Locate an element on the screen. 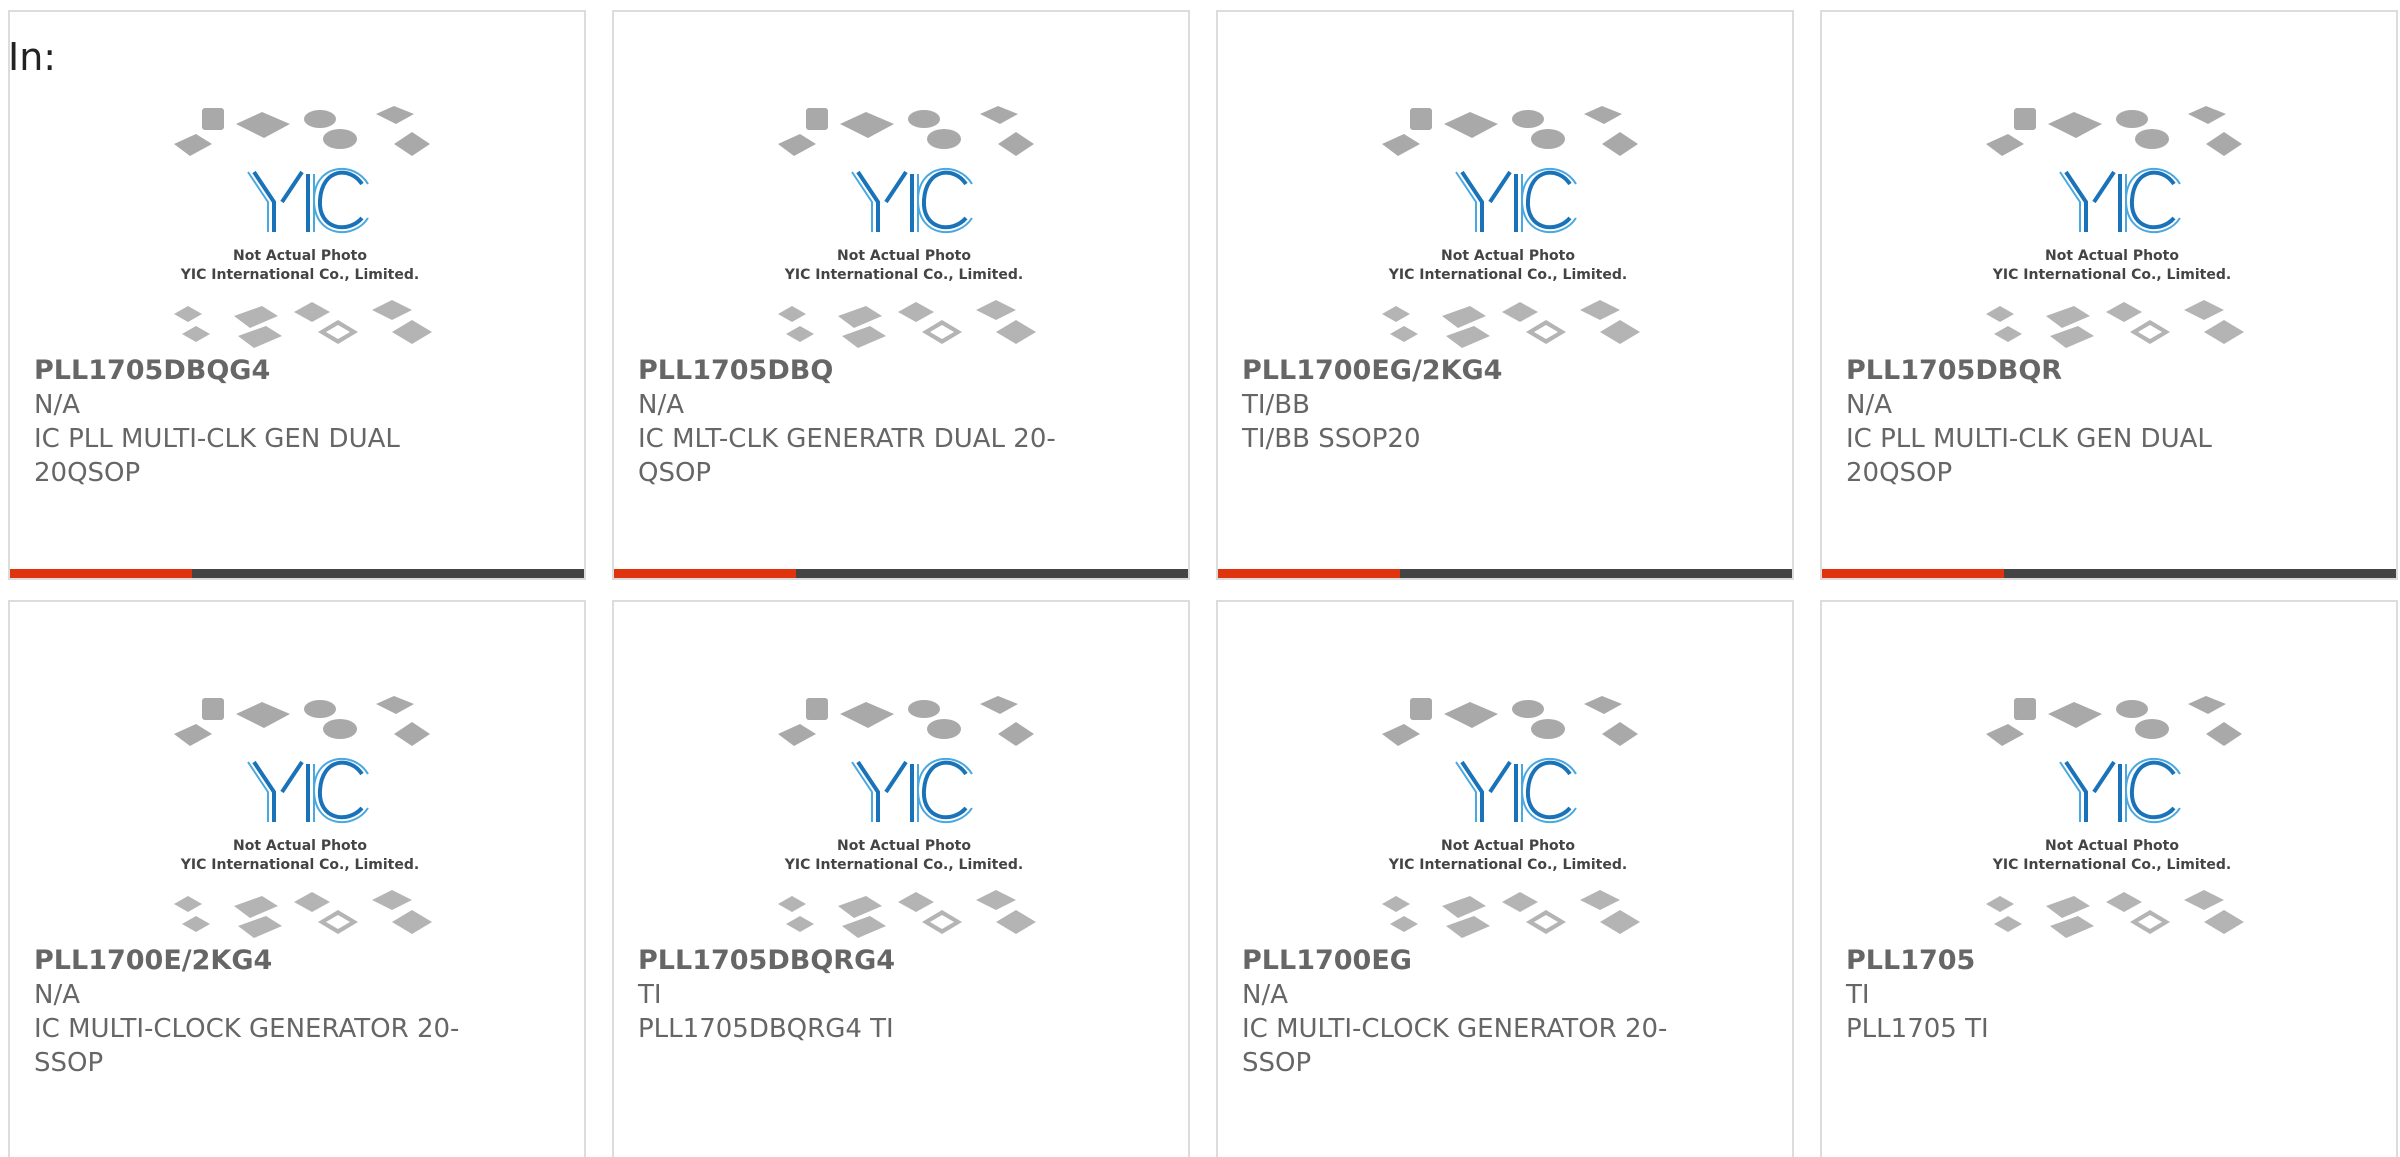 Image resolution: width=2400 pixels, height=1157 pixels. part-number-link: PLL1700E/2KG4 is located at coordinates (249, 961).